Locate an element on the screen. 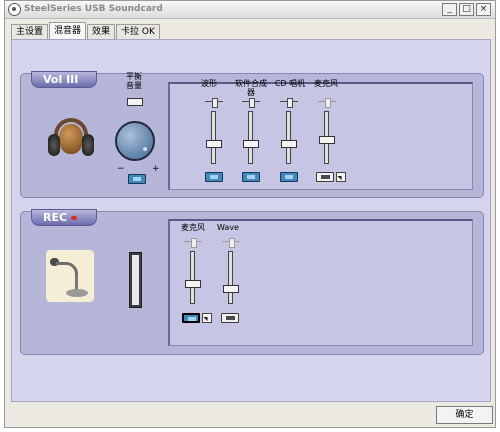 The height and width of the screenshot is (432, 500). title-bar: SteelSeries USB Soundcard _ □ × is located at coordinates (250, 10).